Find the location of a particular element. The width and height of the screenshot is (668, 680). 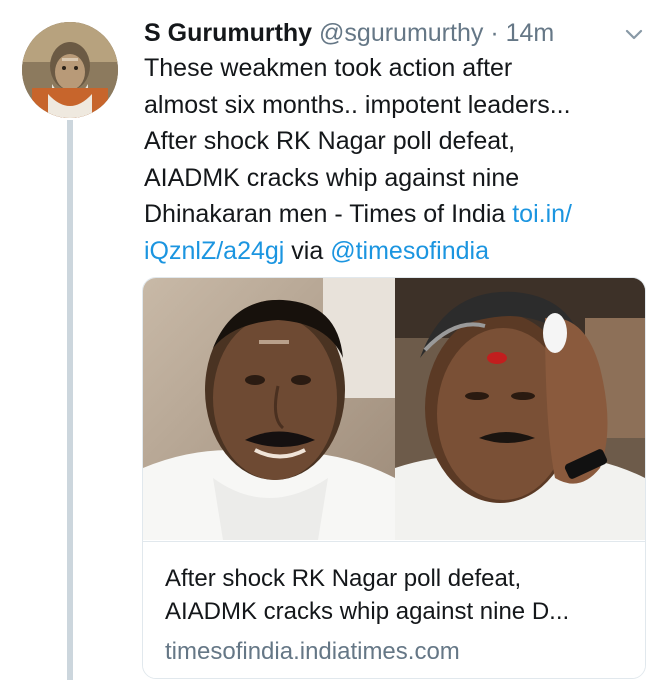

tweet-text-line: Dhinakaran men - Times of India toi.in/ is located at coordinates (394, 214).